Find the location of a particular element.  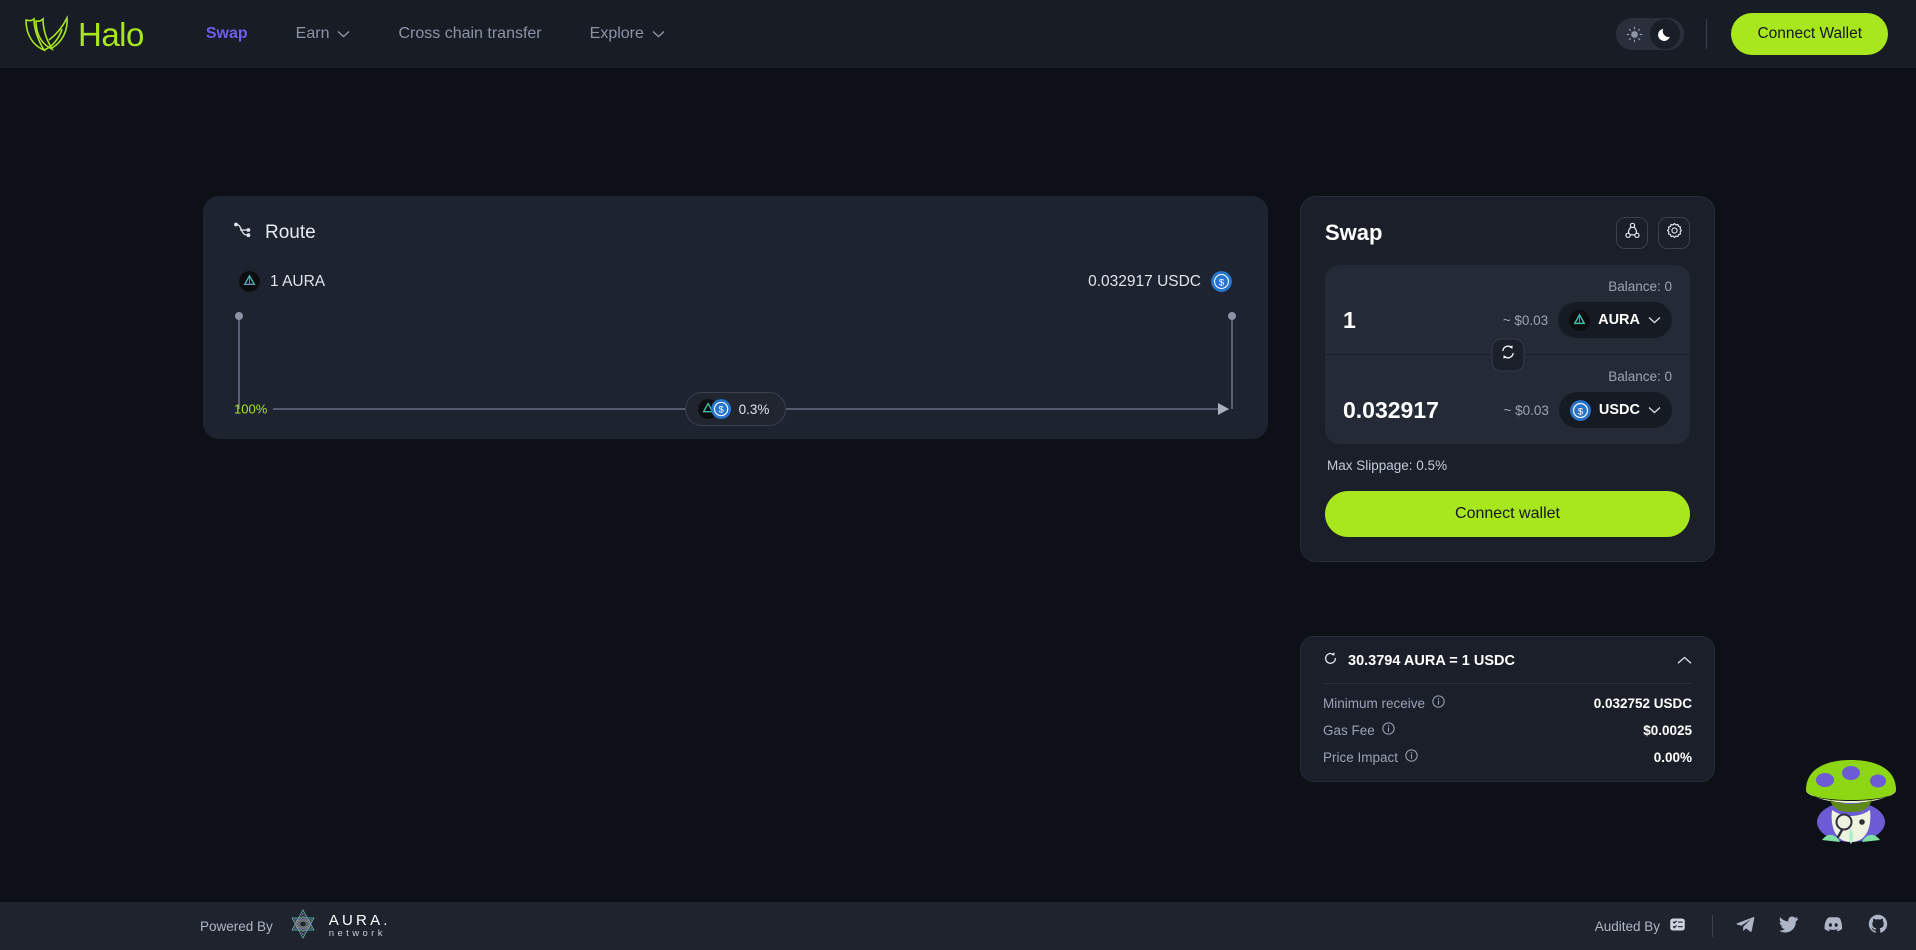

twitter-icon is located at coordinates (1789, 926).